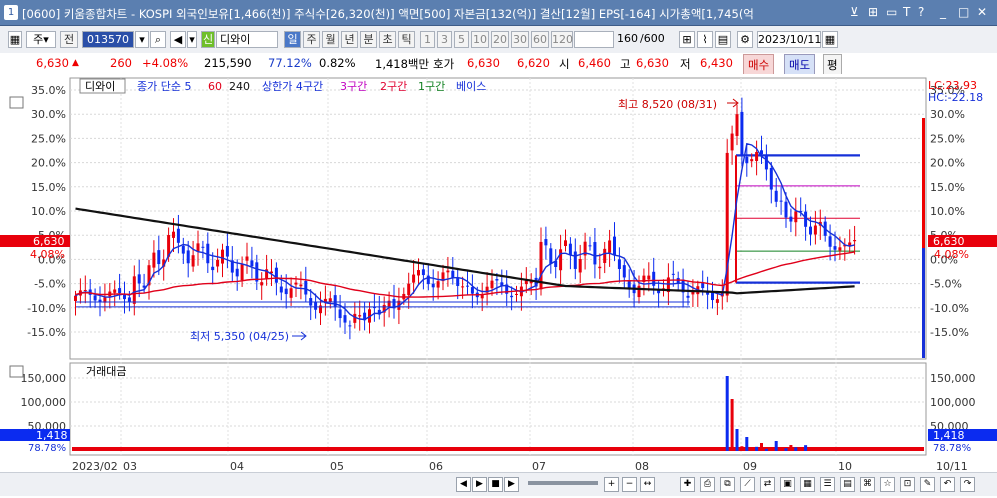  What do you see at coordinates (943, 12) in the screenshot?
I see `minimize-icon: _` at bounding box center [943, 12].